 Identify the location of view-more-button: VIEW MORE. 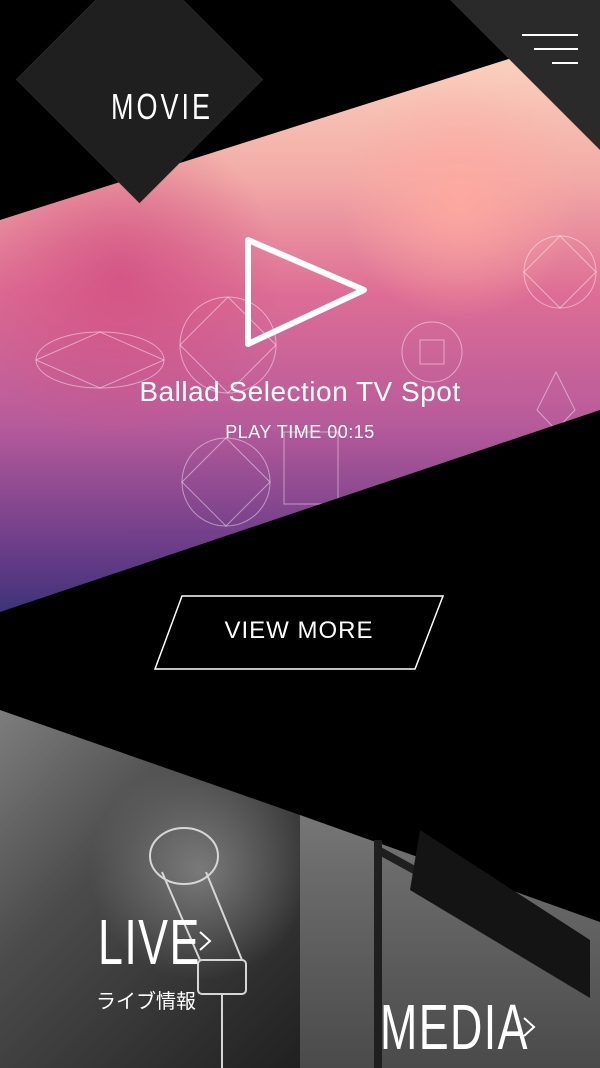
(299, 632).